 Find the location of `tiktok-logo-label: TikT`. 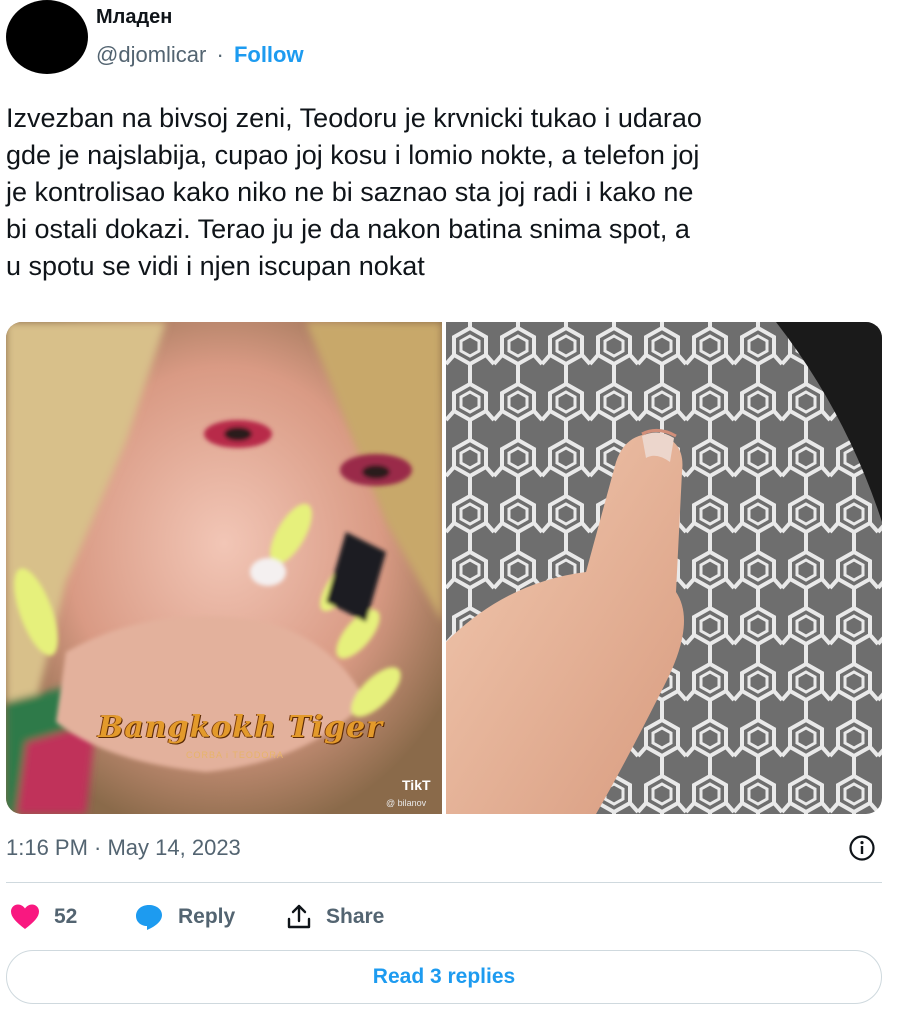

tiktok-logo-label: TikT is located at coordinates (416, 785).